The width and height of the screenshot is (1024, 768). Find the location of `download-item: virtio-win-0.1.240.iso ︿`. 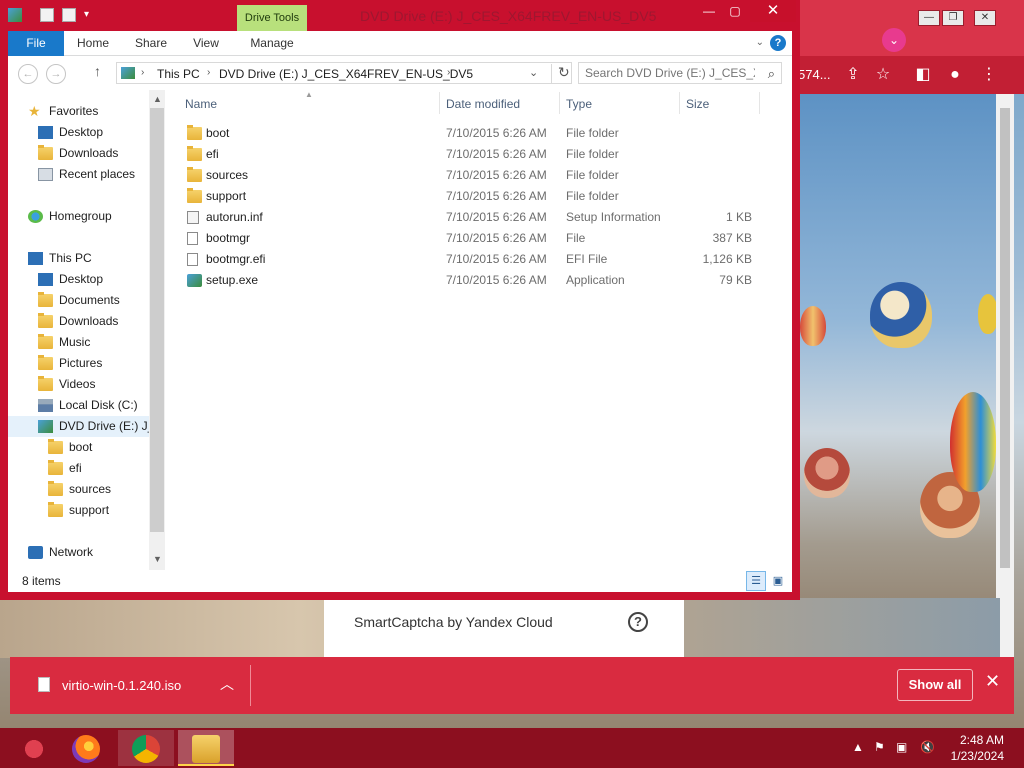

download-item: virtio-win-0.1.240.iso ︿ is located at coordinates (130, 685).